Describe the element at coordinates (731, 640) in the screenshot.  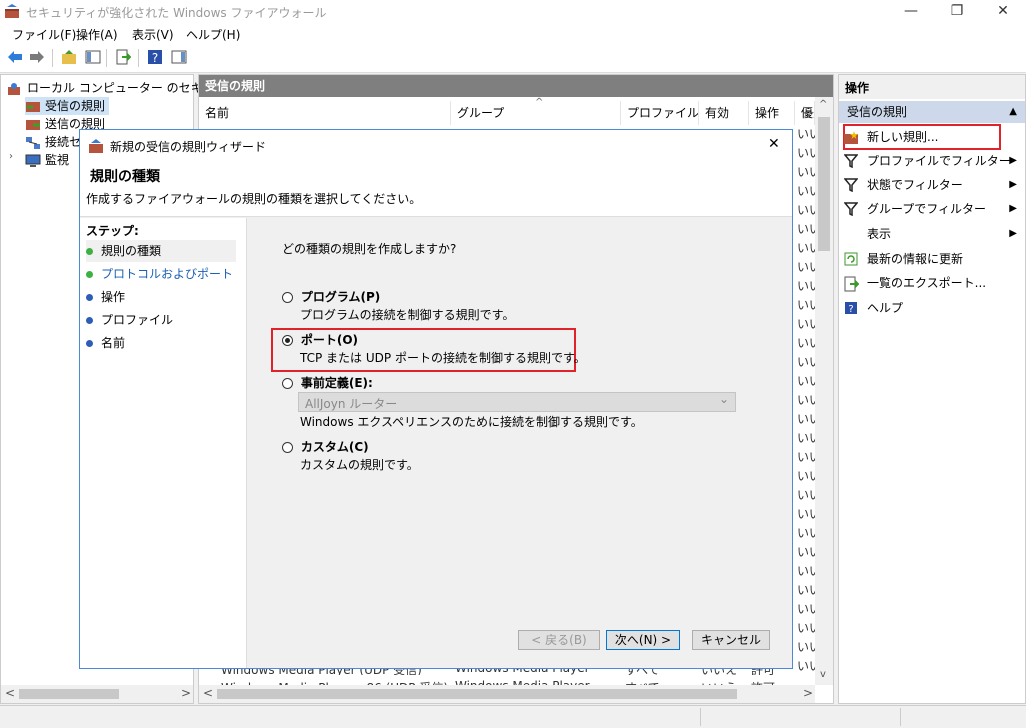
I see `cancel-button: キャンセル` at that location.